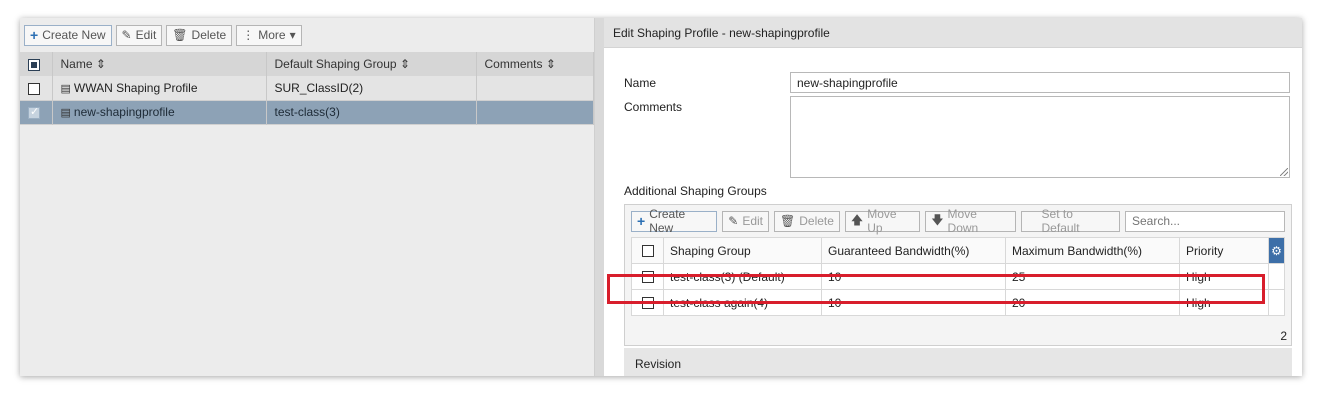 The image size is (1320, 396). I want to click on pane-splitter, so click(599, 197).